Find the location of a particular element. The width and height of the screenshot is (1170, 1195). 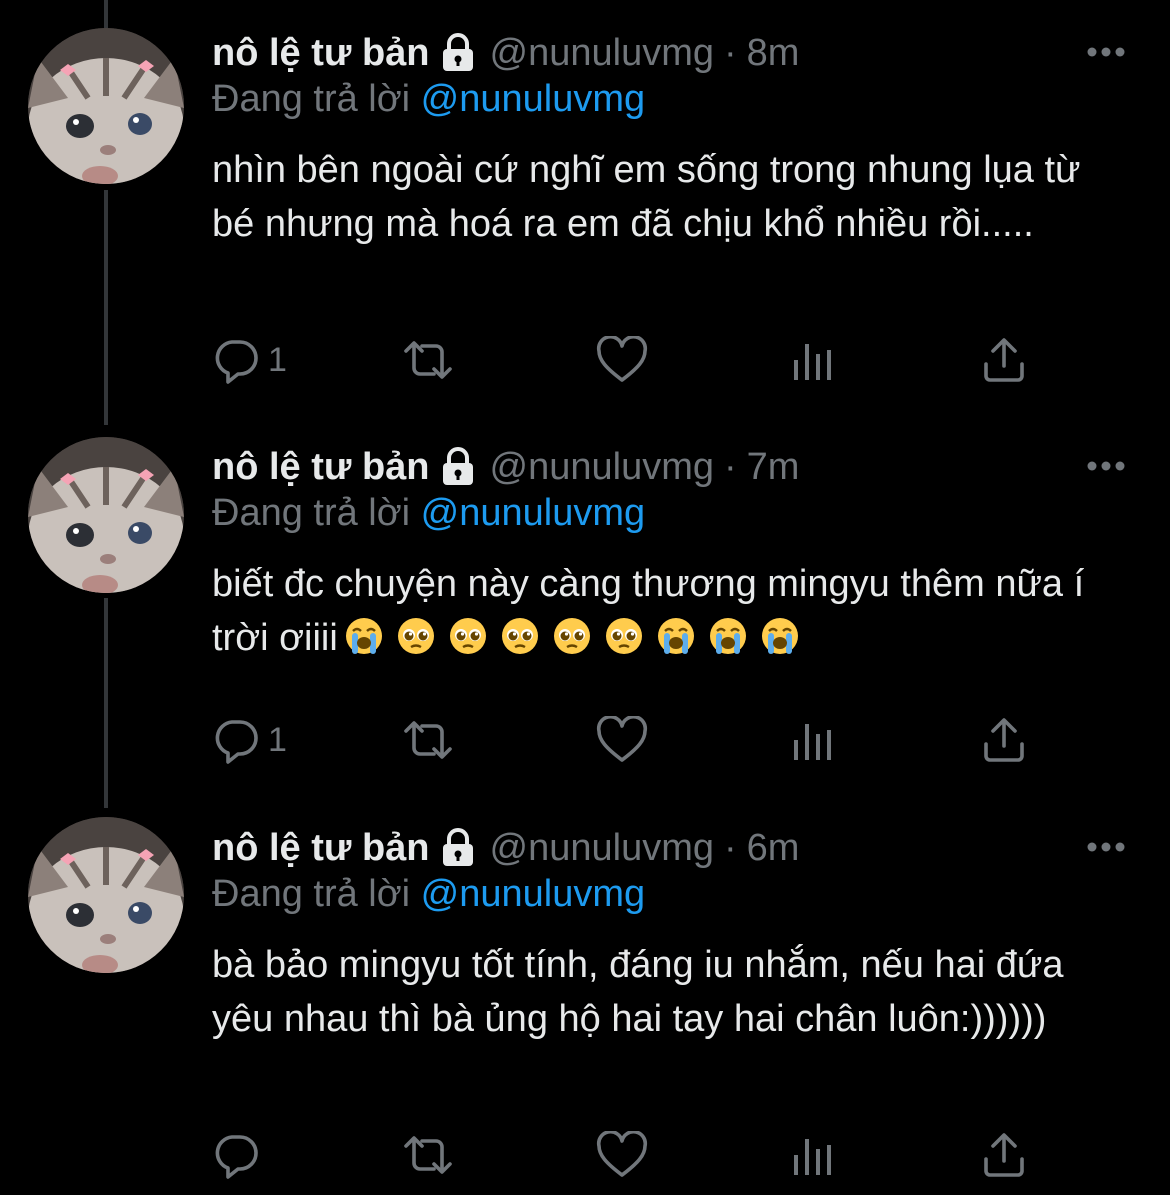

tweet-actions is located at coordinates (622, 1155).